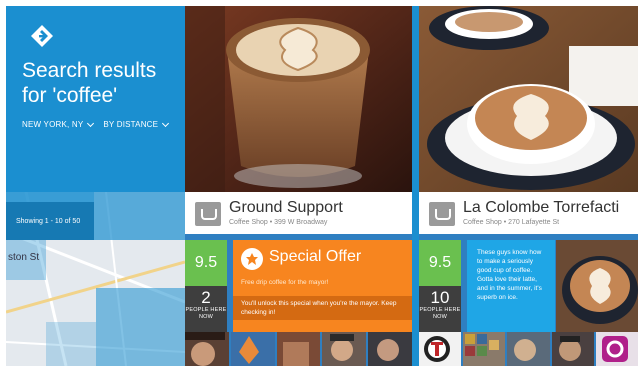 The image size is (641, 366). Describe the element at coordinates (597, 286) in the screenshot. I see `tip-photo` at that location.